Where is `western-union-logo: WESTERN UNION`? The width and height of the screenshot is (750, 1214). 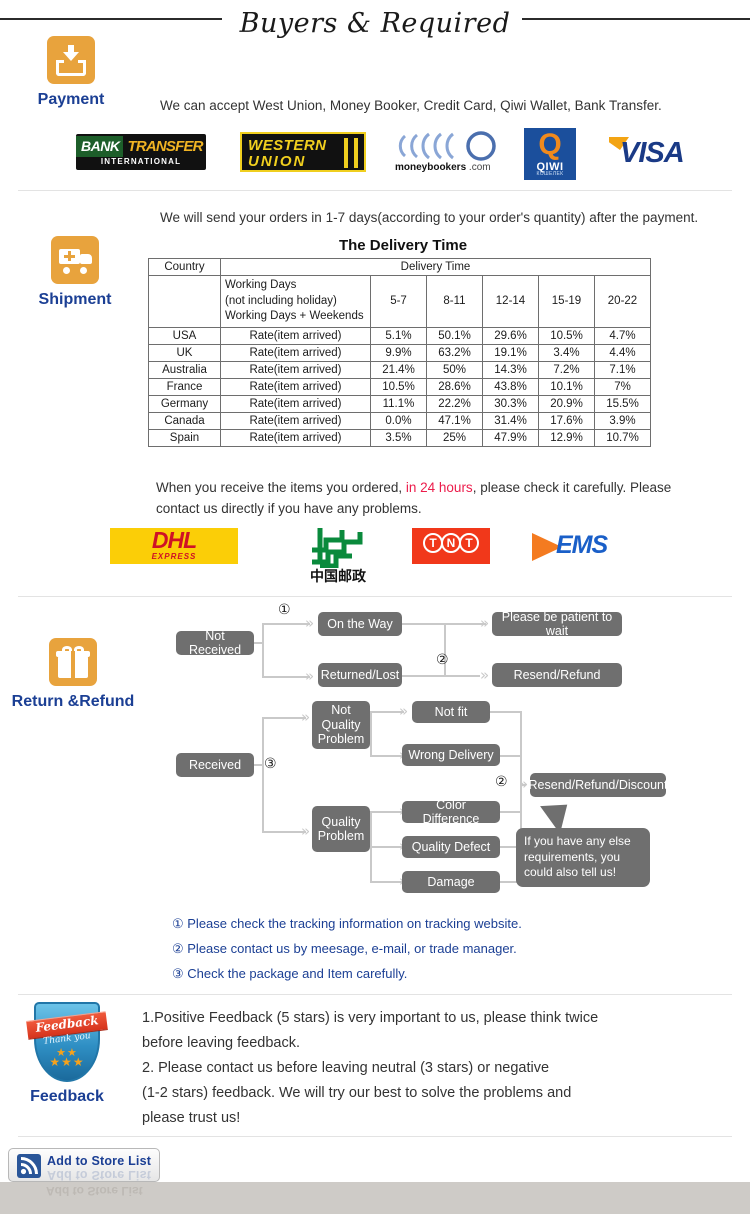 western-union-logo: WESTERN UNION is located at coordinates (303, 152).